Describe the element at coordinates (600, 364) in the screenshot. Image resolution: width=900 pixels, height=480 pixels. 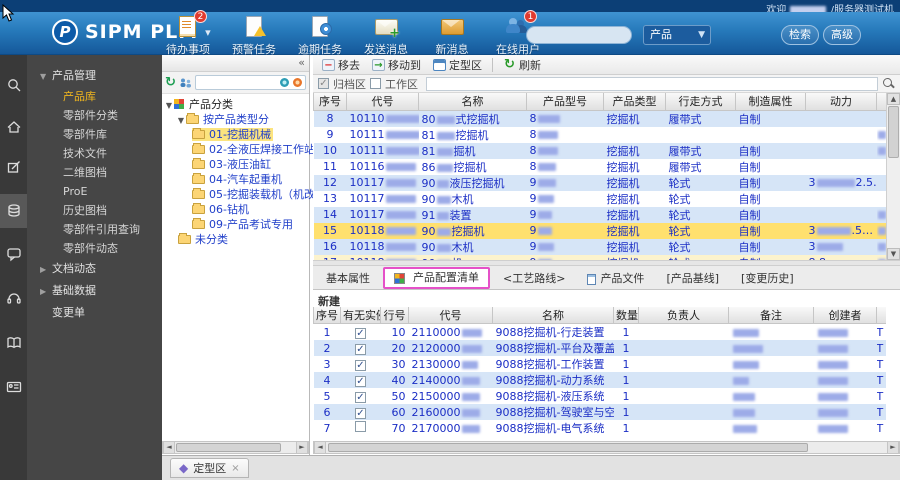
I see `bom-row: 3 30 2130000 9088挖掘机-工作装置 1 T` at that location.